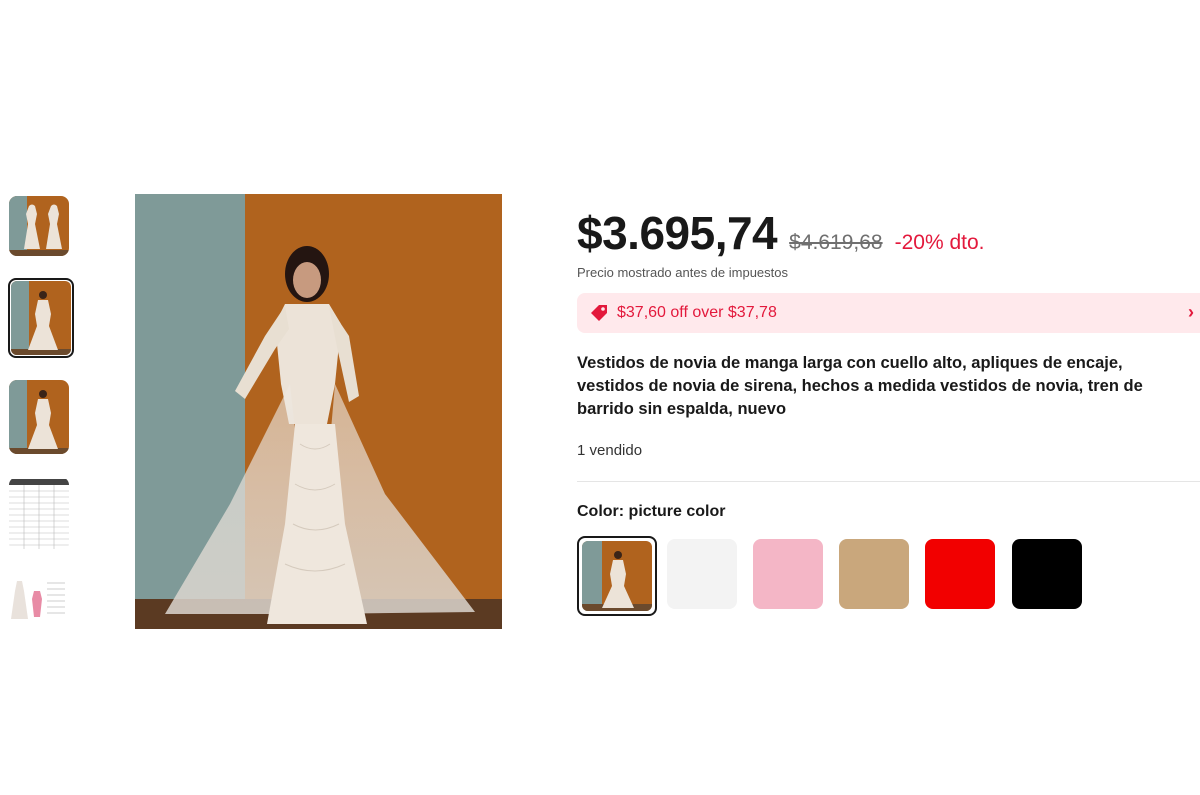 The width and height of the screenshot is (1200, 795). I want to click on size-chart-image, so click(39, 514).